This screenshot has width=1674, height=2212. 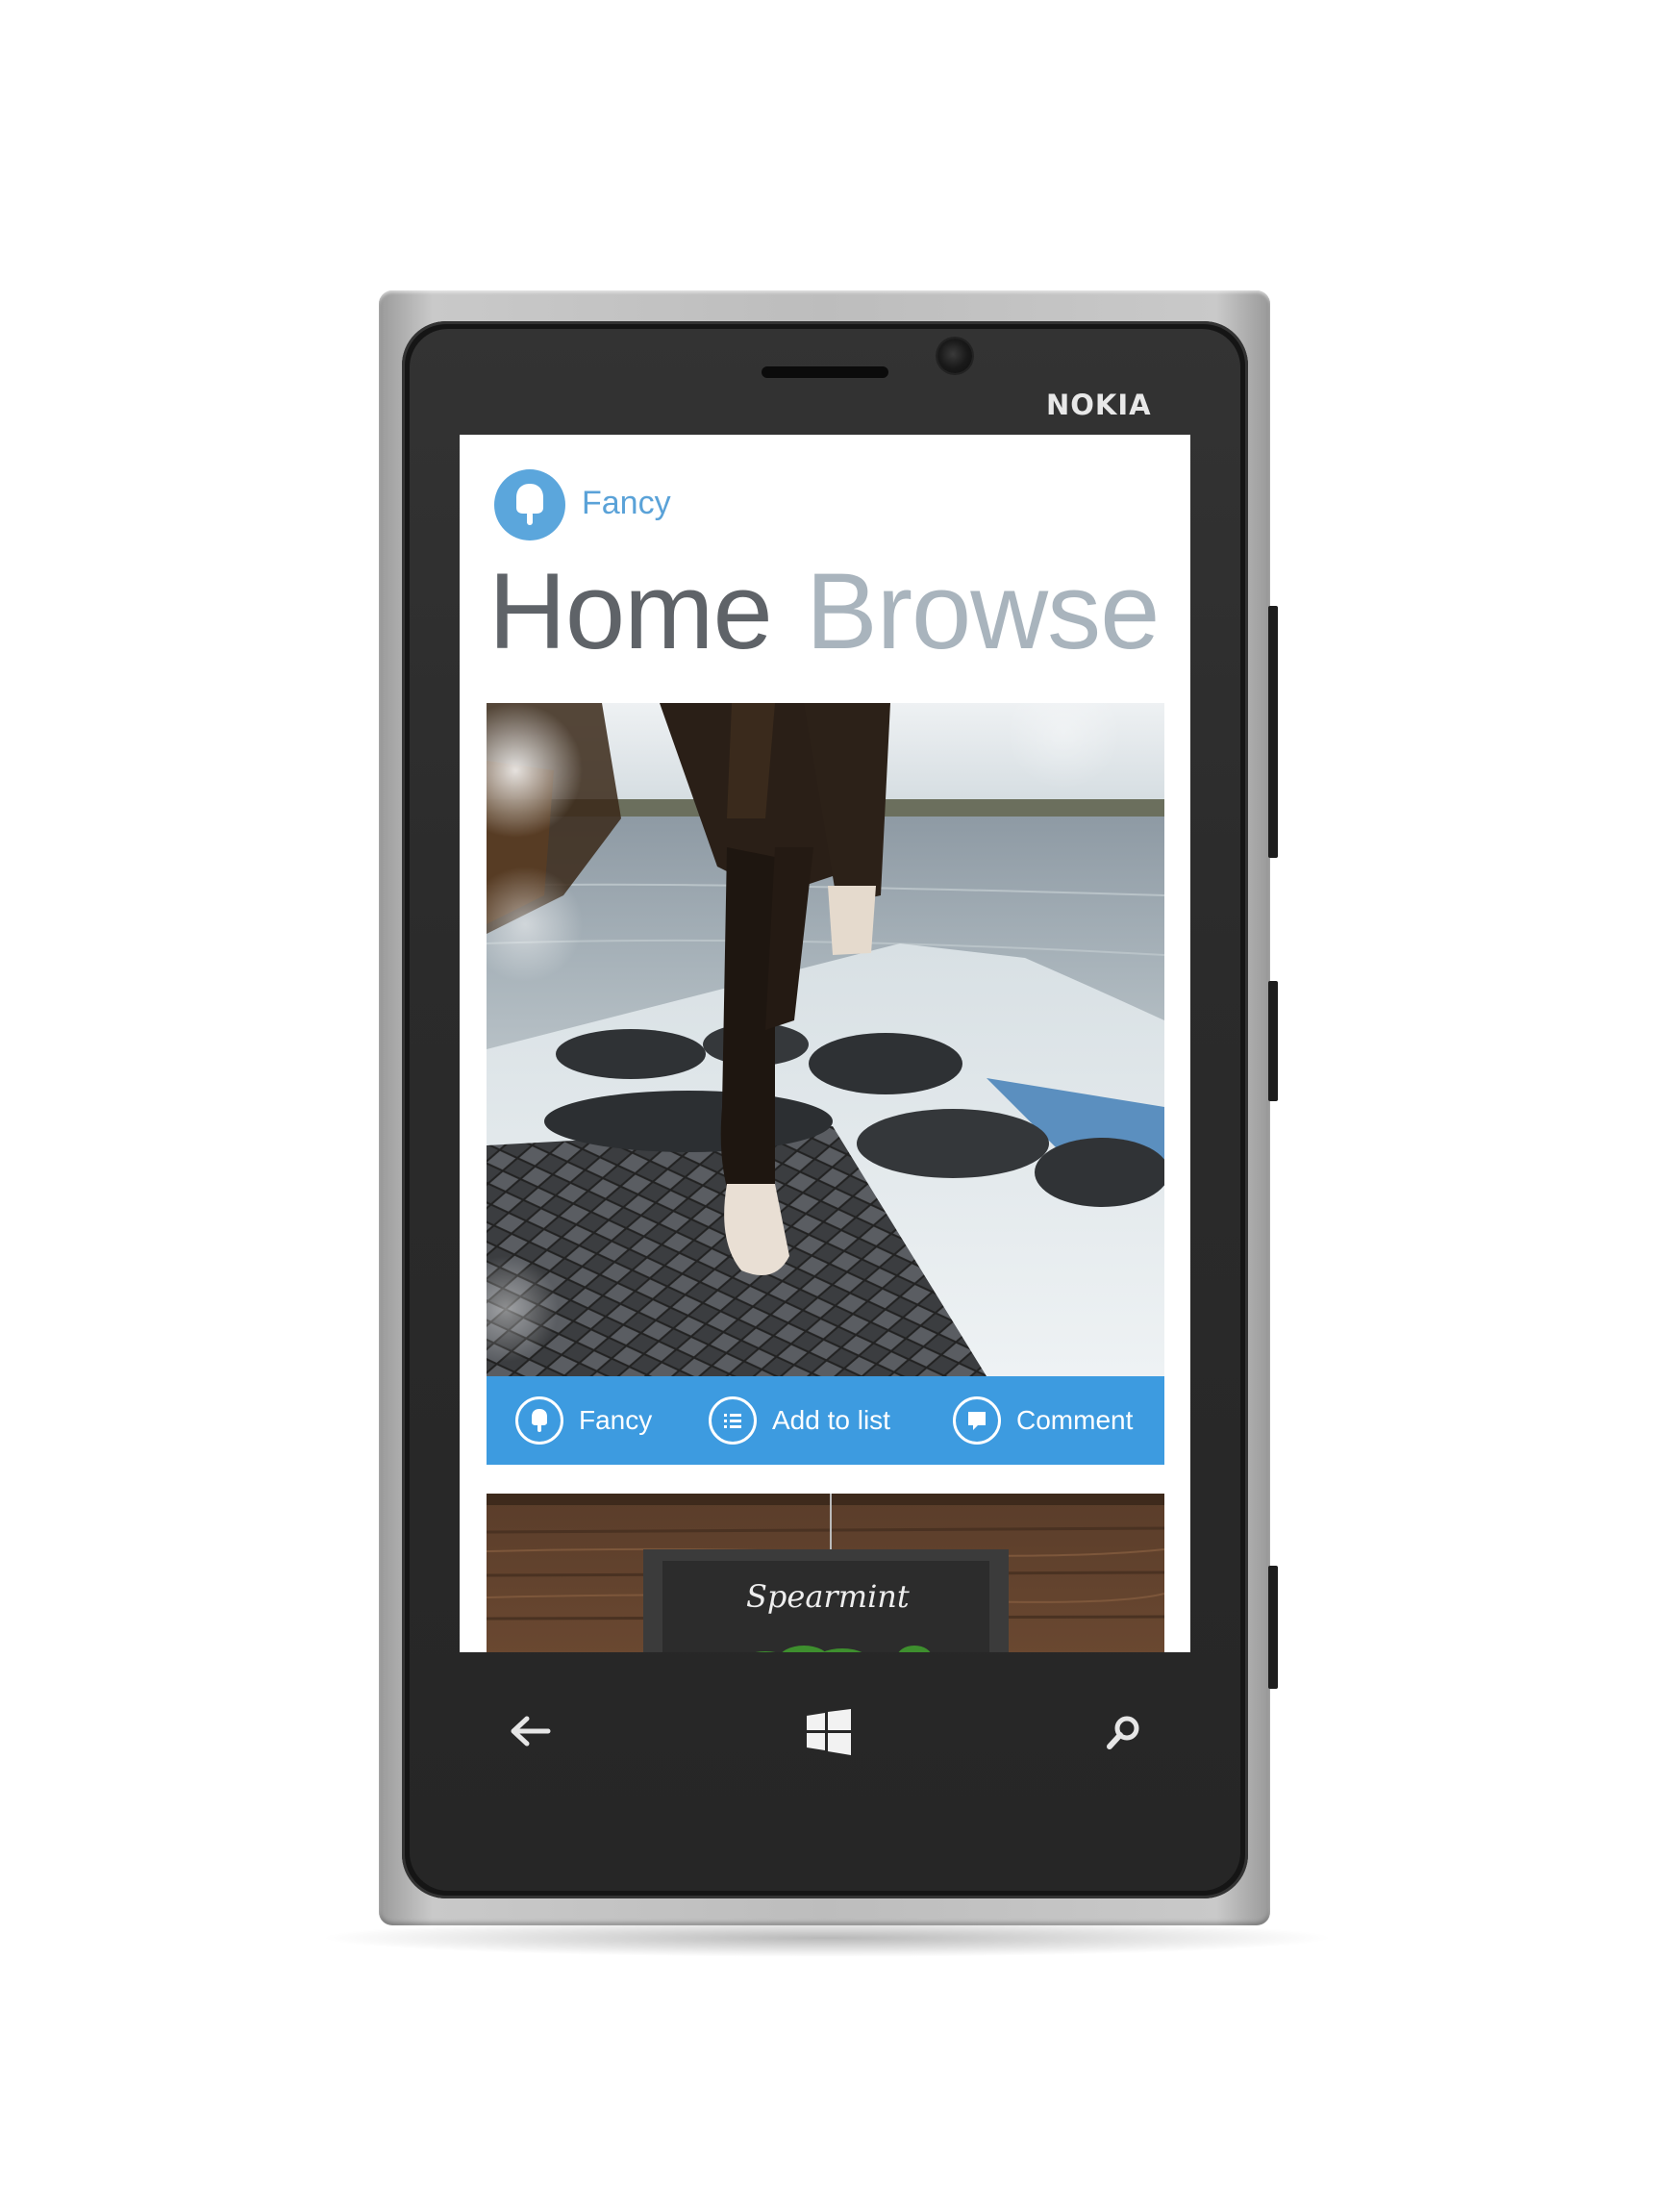 I want to click on brand-logo: NOKIA, so click(x=1099, y=405).